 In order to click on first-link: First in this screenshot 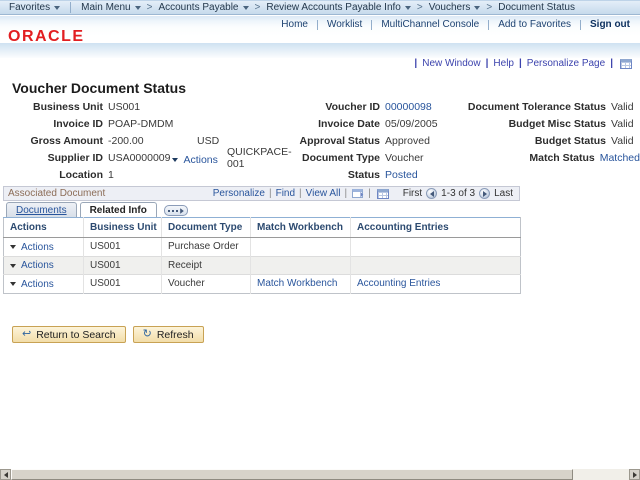, I will do `click(412, 193)`.